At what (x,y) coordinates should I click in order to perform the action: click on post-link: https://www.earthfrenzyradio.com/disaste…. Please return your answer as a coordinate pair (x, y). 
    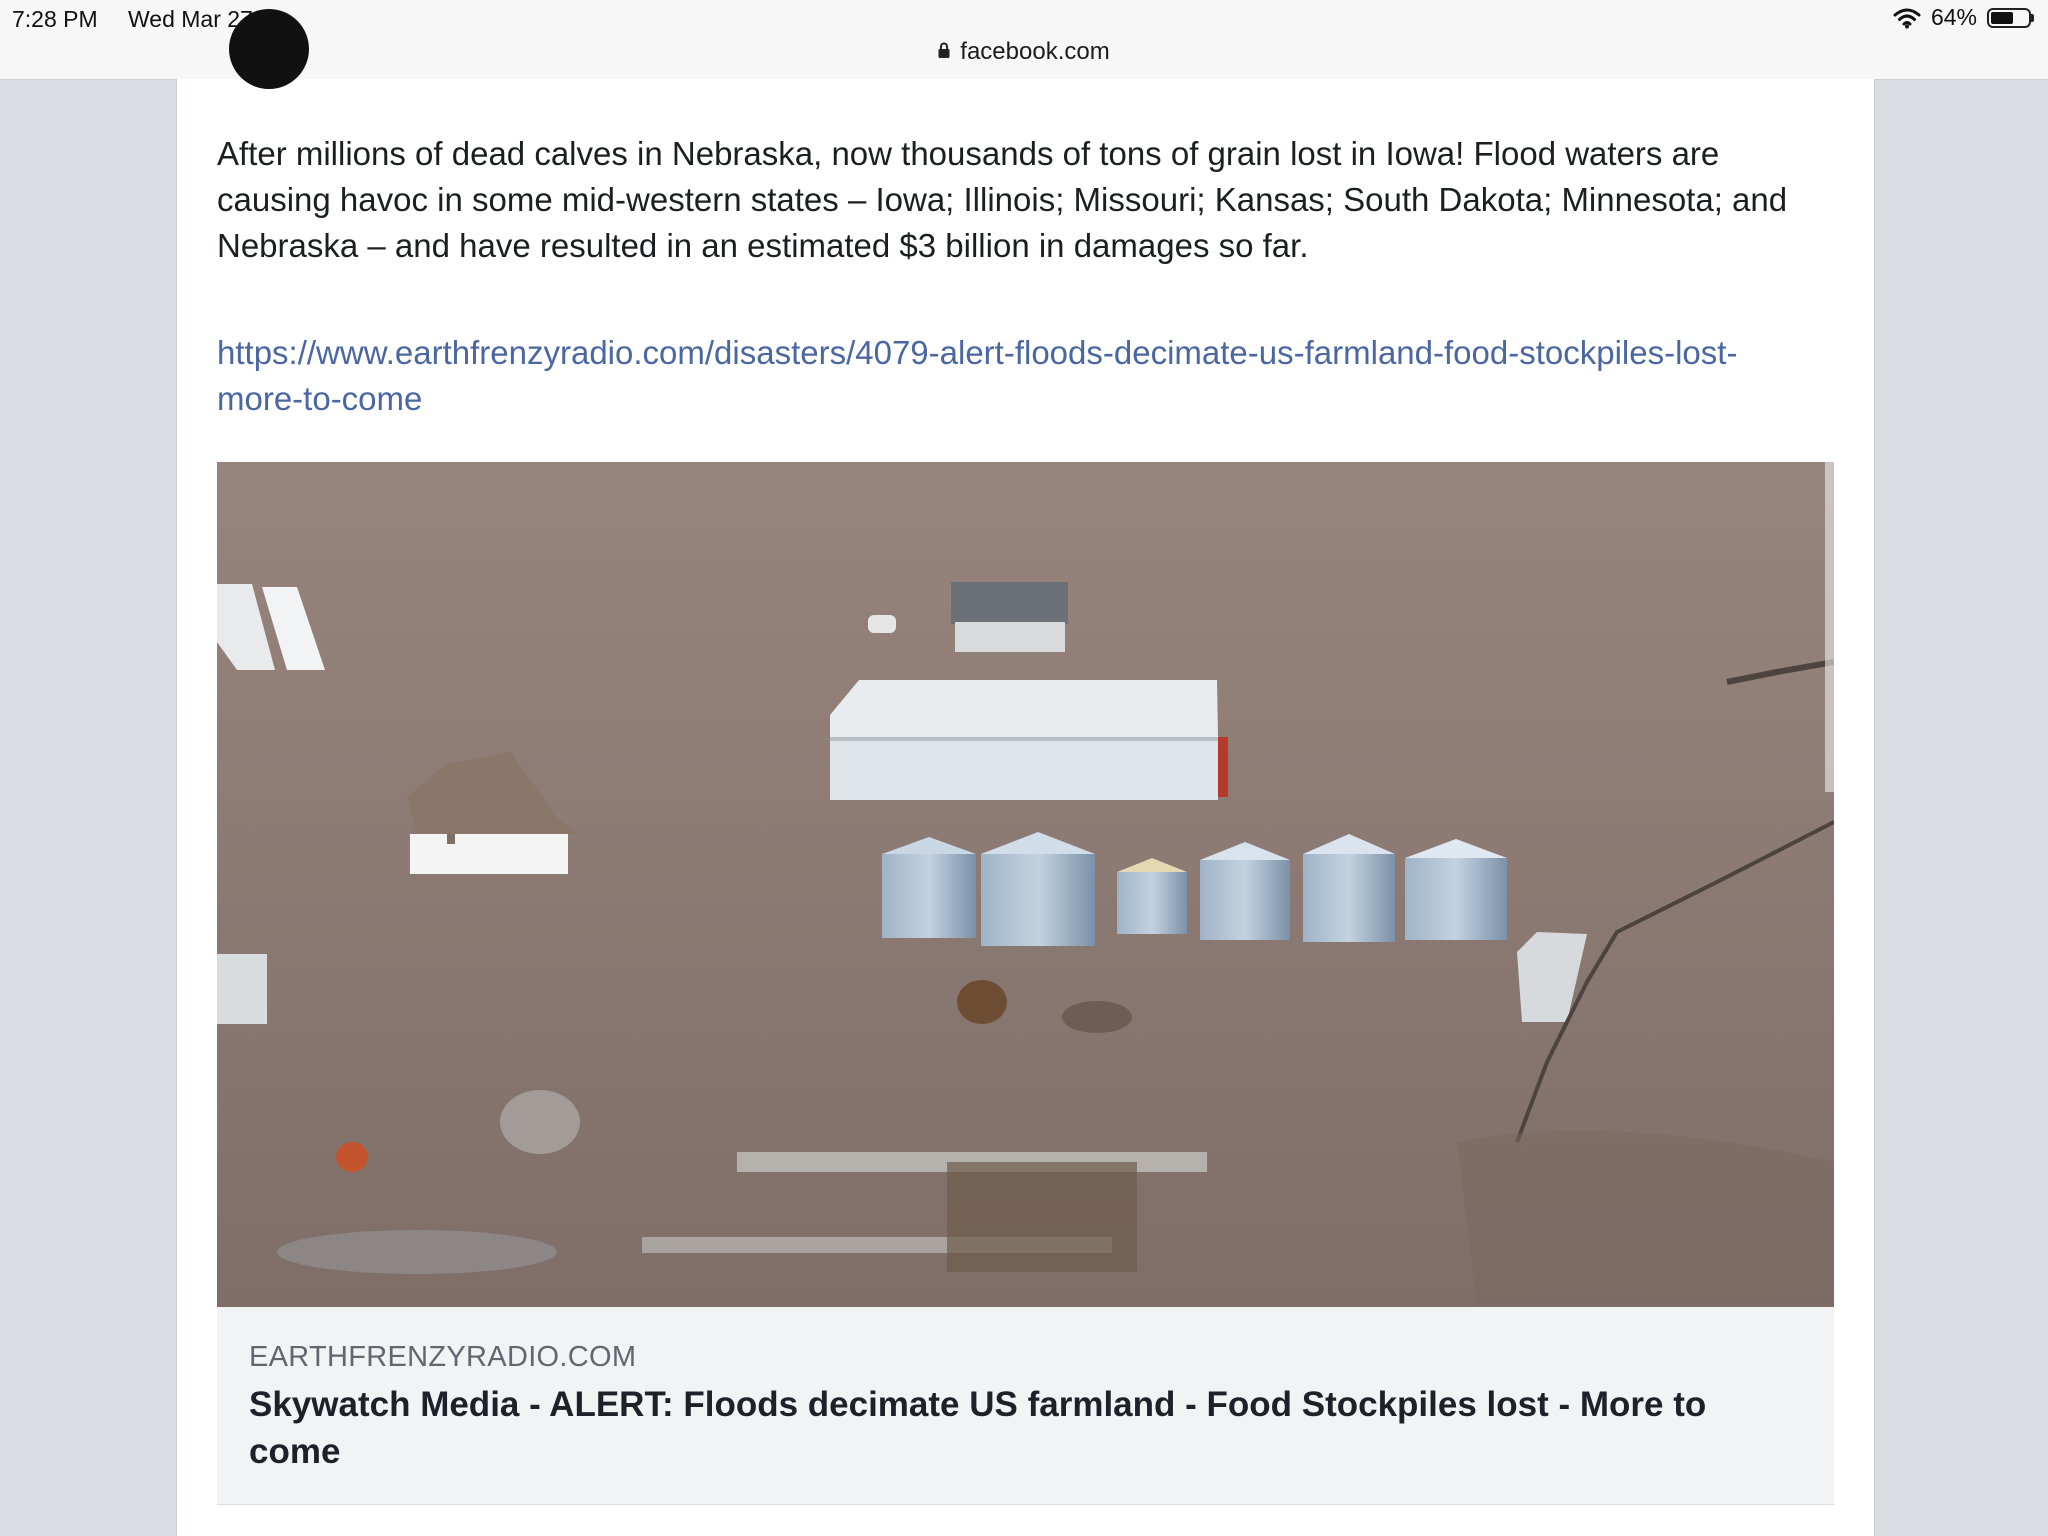
    Looking at the image, I should click on (1017, 376).